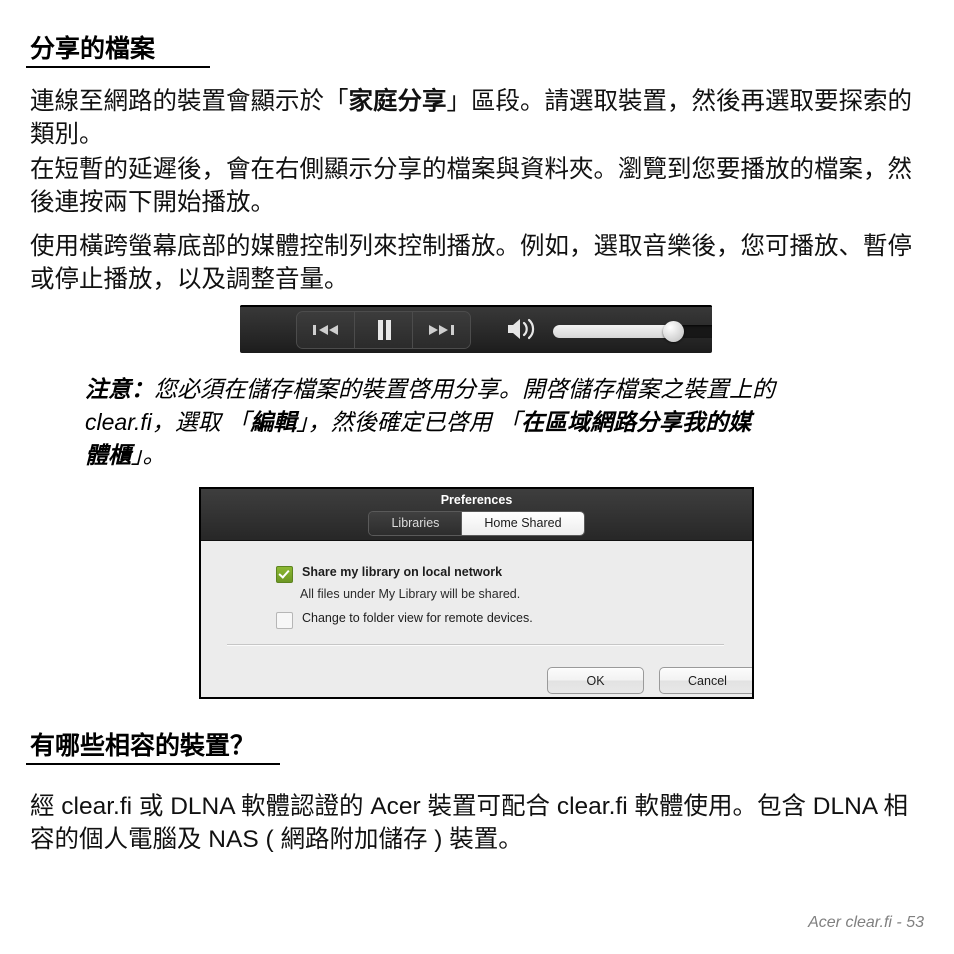 The width and height of the screenshot is (954, 954). Describe the element at coordinates (119, 389) in the screenshot. I see `note-label: 注意：` at that location.